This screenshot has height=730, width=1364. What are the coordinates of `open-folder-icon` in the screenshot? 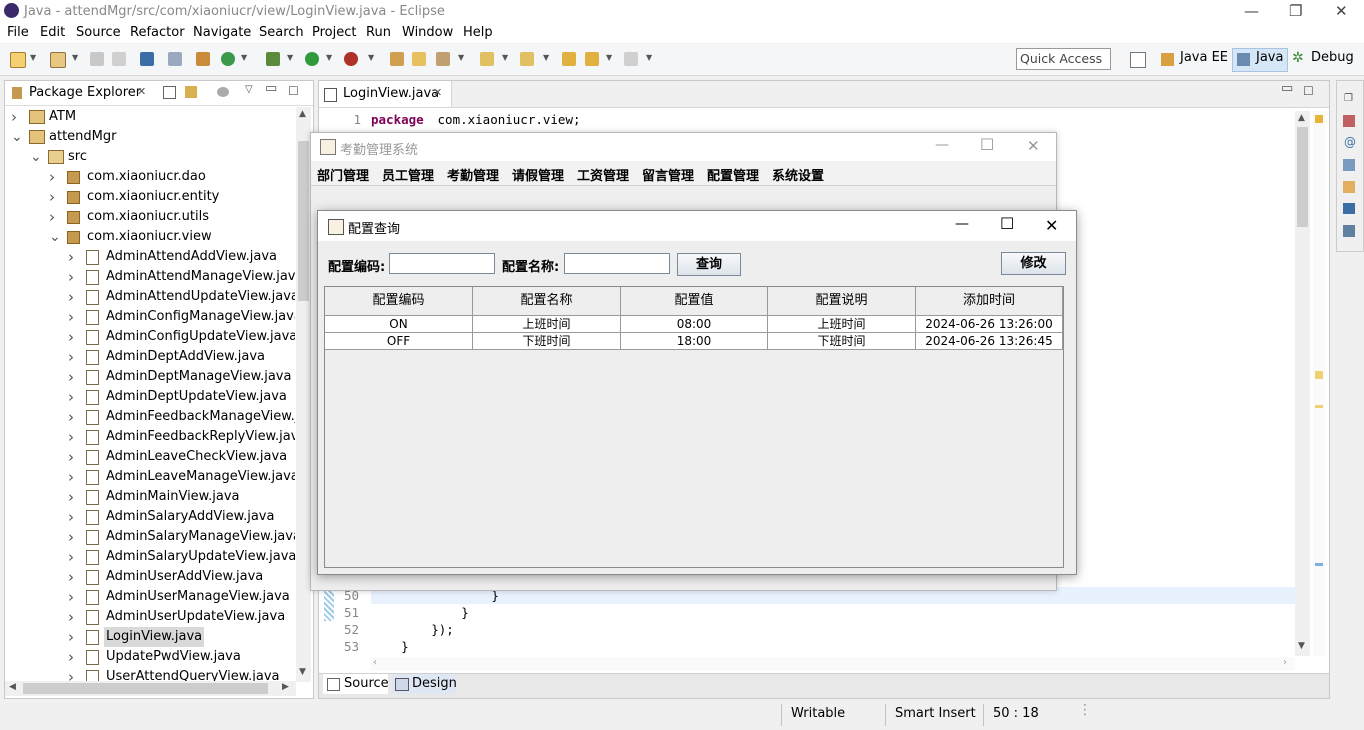 It's located at (419, 59).